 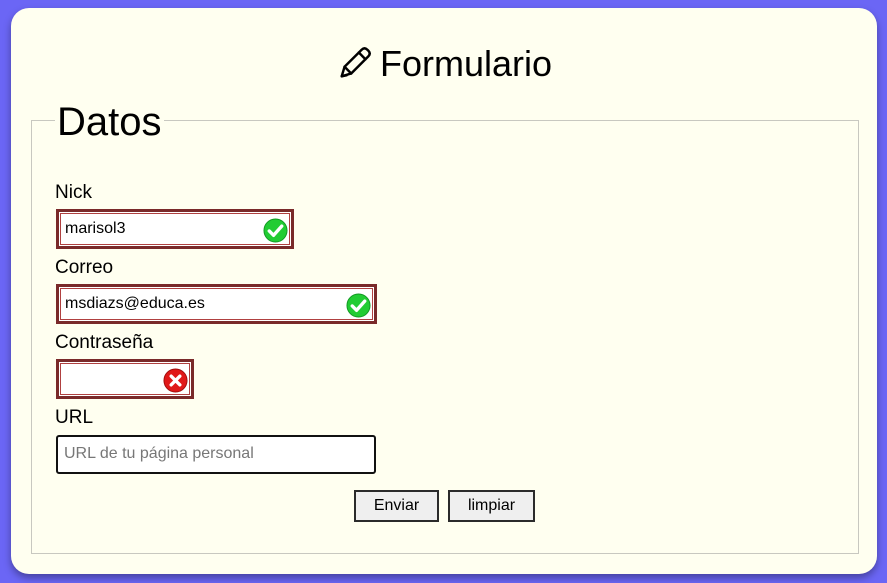 I want to click on correo-input: msdiazs@educa.es, so click(x=216, y=304).